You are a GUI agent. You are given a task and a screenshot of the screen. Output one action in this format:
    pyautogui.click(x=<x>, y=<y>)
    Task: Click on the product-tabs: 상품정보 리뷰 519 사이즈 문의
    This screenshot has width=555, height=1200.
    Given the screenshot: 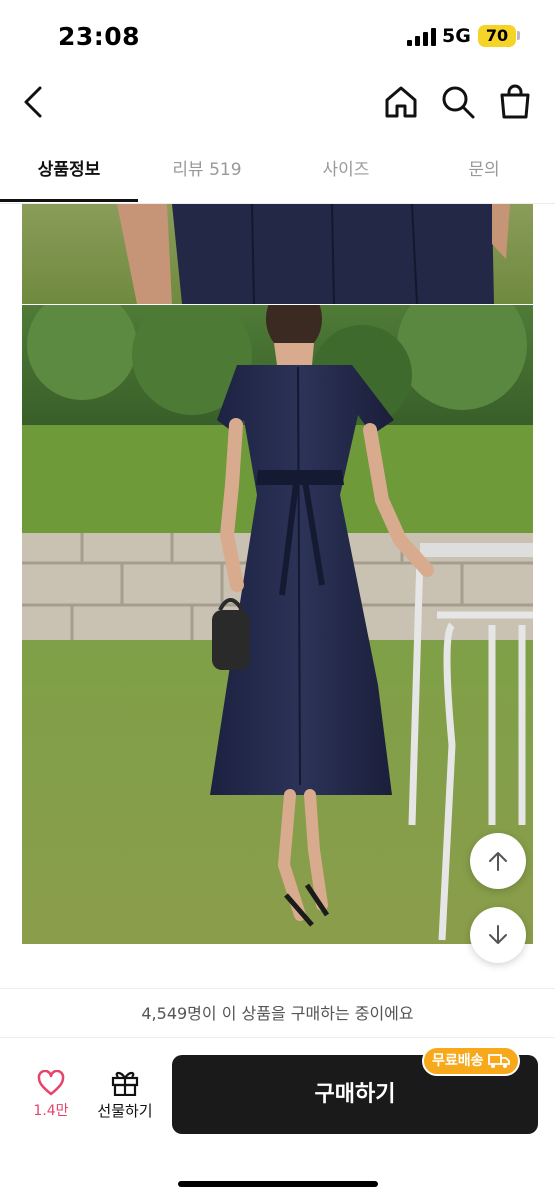 What is the action you would take?
    pyautogui.click(x=277, y=172)
    